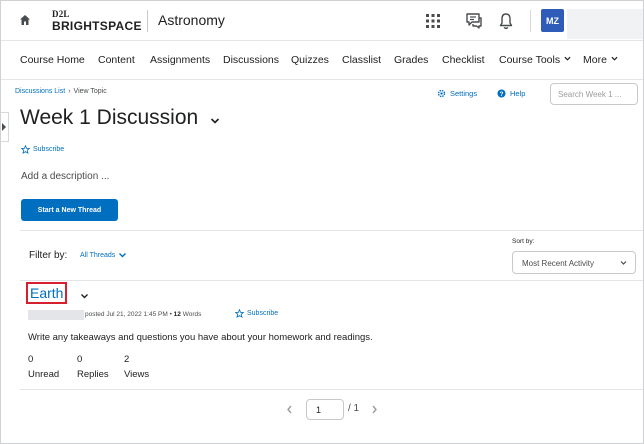 Image resolution: width=644 pixels, height=444 pixels. What do you see at coordinates (595, 60) in the screenshot?
I see `nav-more-label: More` at bounding box center [595, 60].